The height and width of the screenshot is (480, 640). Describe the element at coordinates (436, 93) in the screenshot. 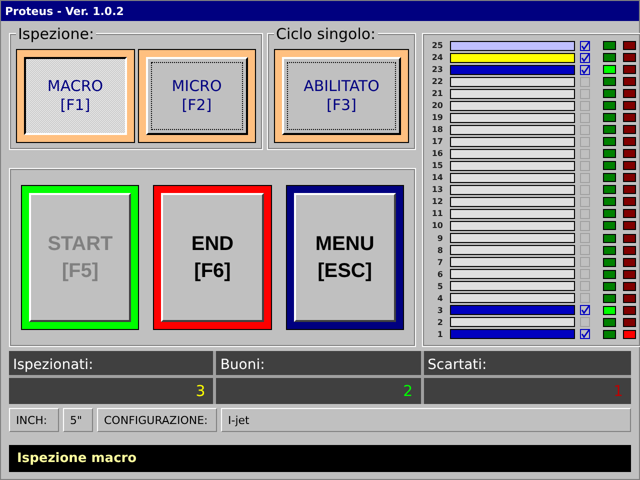

I see `channel-number: 21` at that location.